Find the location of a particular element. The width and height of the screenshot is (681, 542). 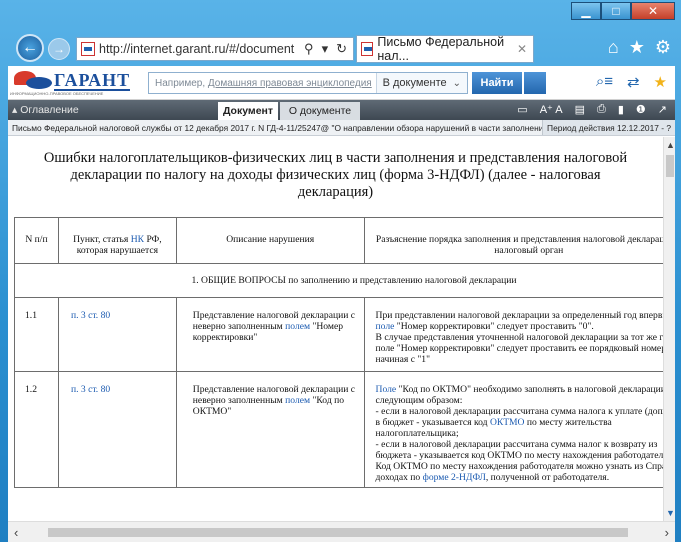

connection-icon: ⇄ is located at coordinates (633, 82).